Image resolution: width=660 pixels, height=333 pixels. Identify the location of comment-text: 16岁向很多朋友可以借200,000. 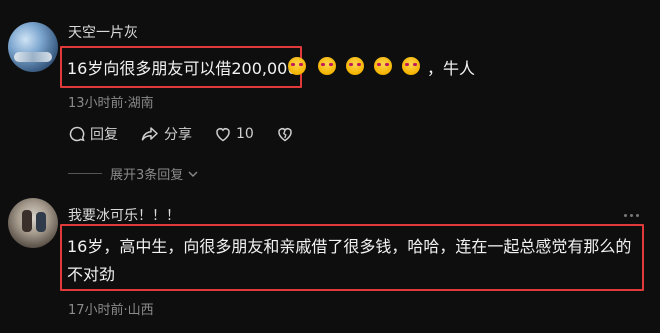
(182, 68).